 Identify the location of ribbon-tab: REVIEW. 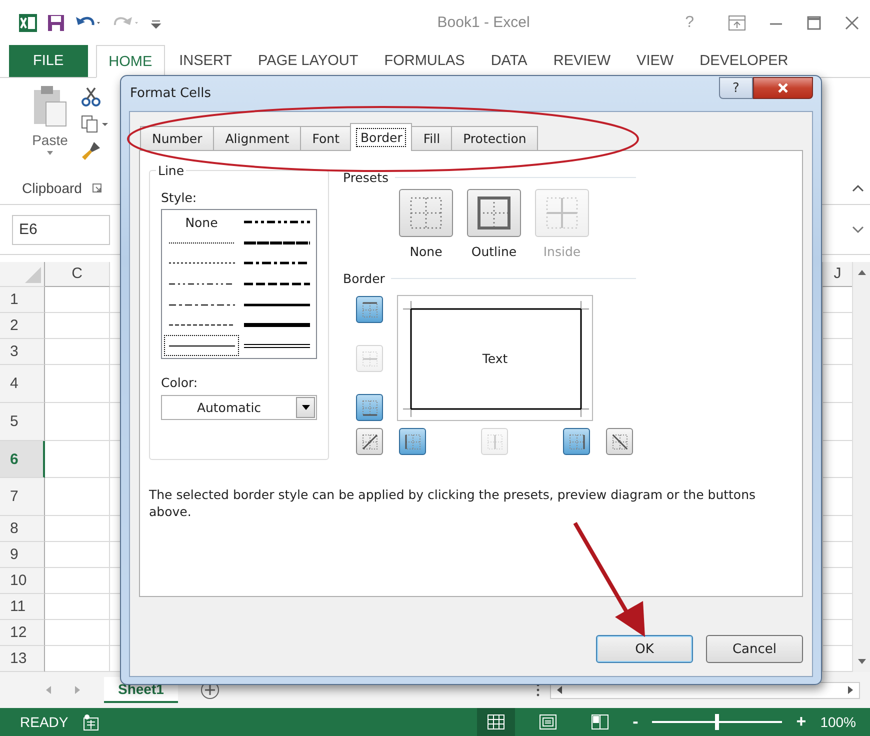
(582, 61).